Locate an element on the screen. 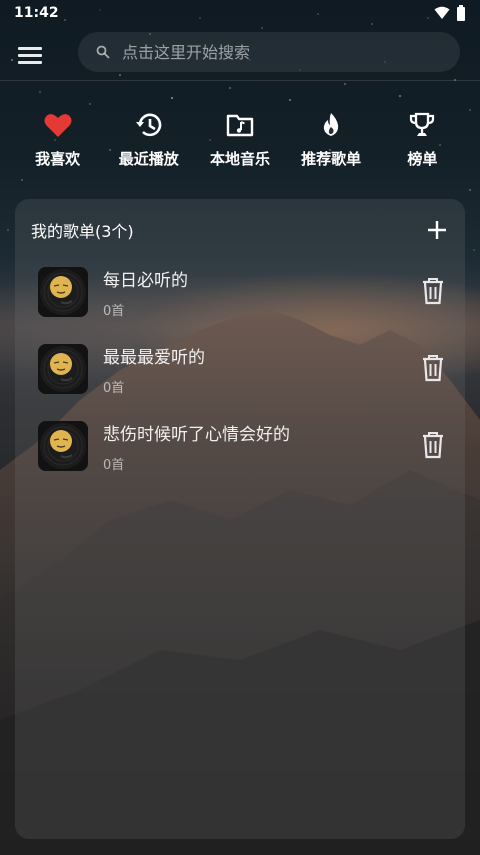 The width and height of the screenshot is (480, 855). playlist-name: 悲伤时候听了心情会好的 is located at coordinates (196, 435).